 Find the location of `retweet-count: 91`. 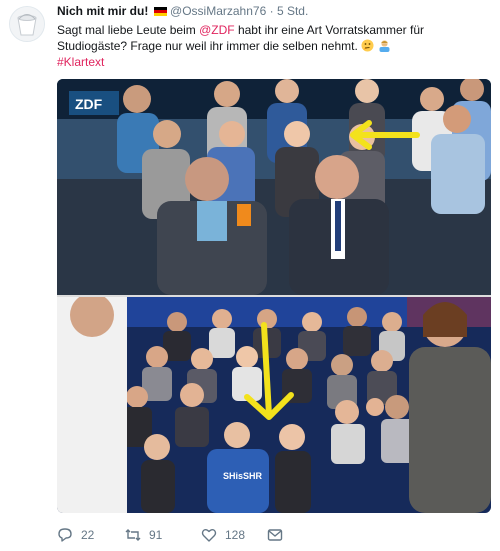

retweet-count: 91 is located at coordinates (156, 535).